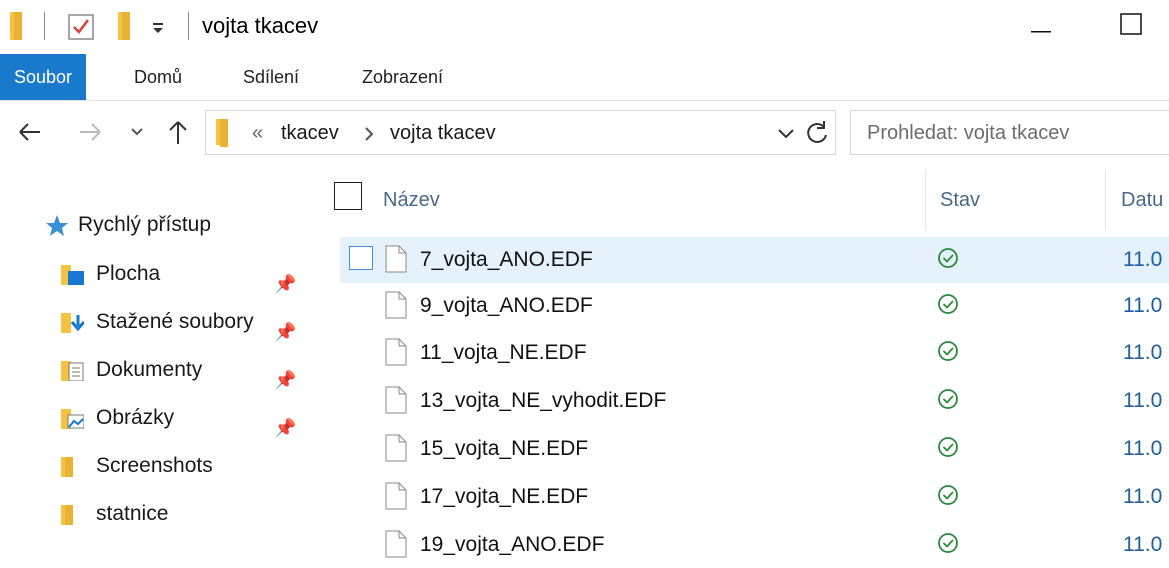 The image size is (1169, 568). What do you see at coordinates (271, 77) in the screenshot?
I see `tab-sdileni: Sdílení` at bounding box center [271, 77].